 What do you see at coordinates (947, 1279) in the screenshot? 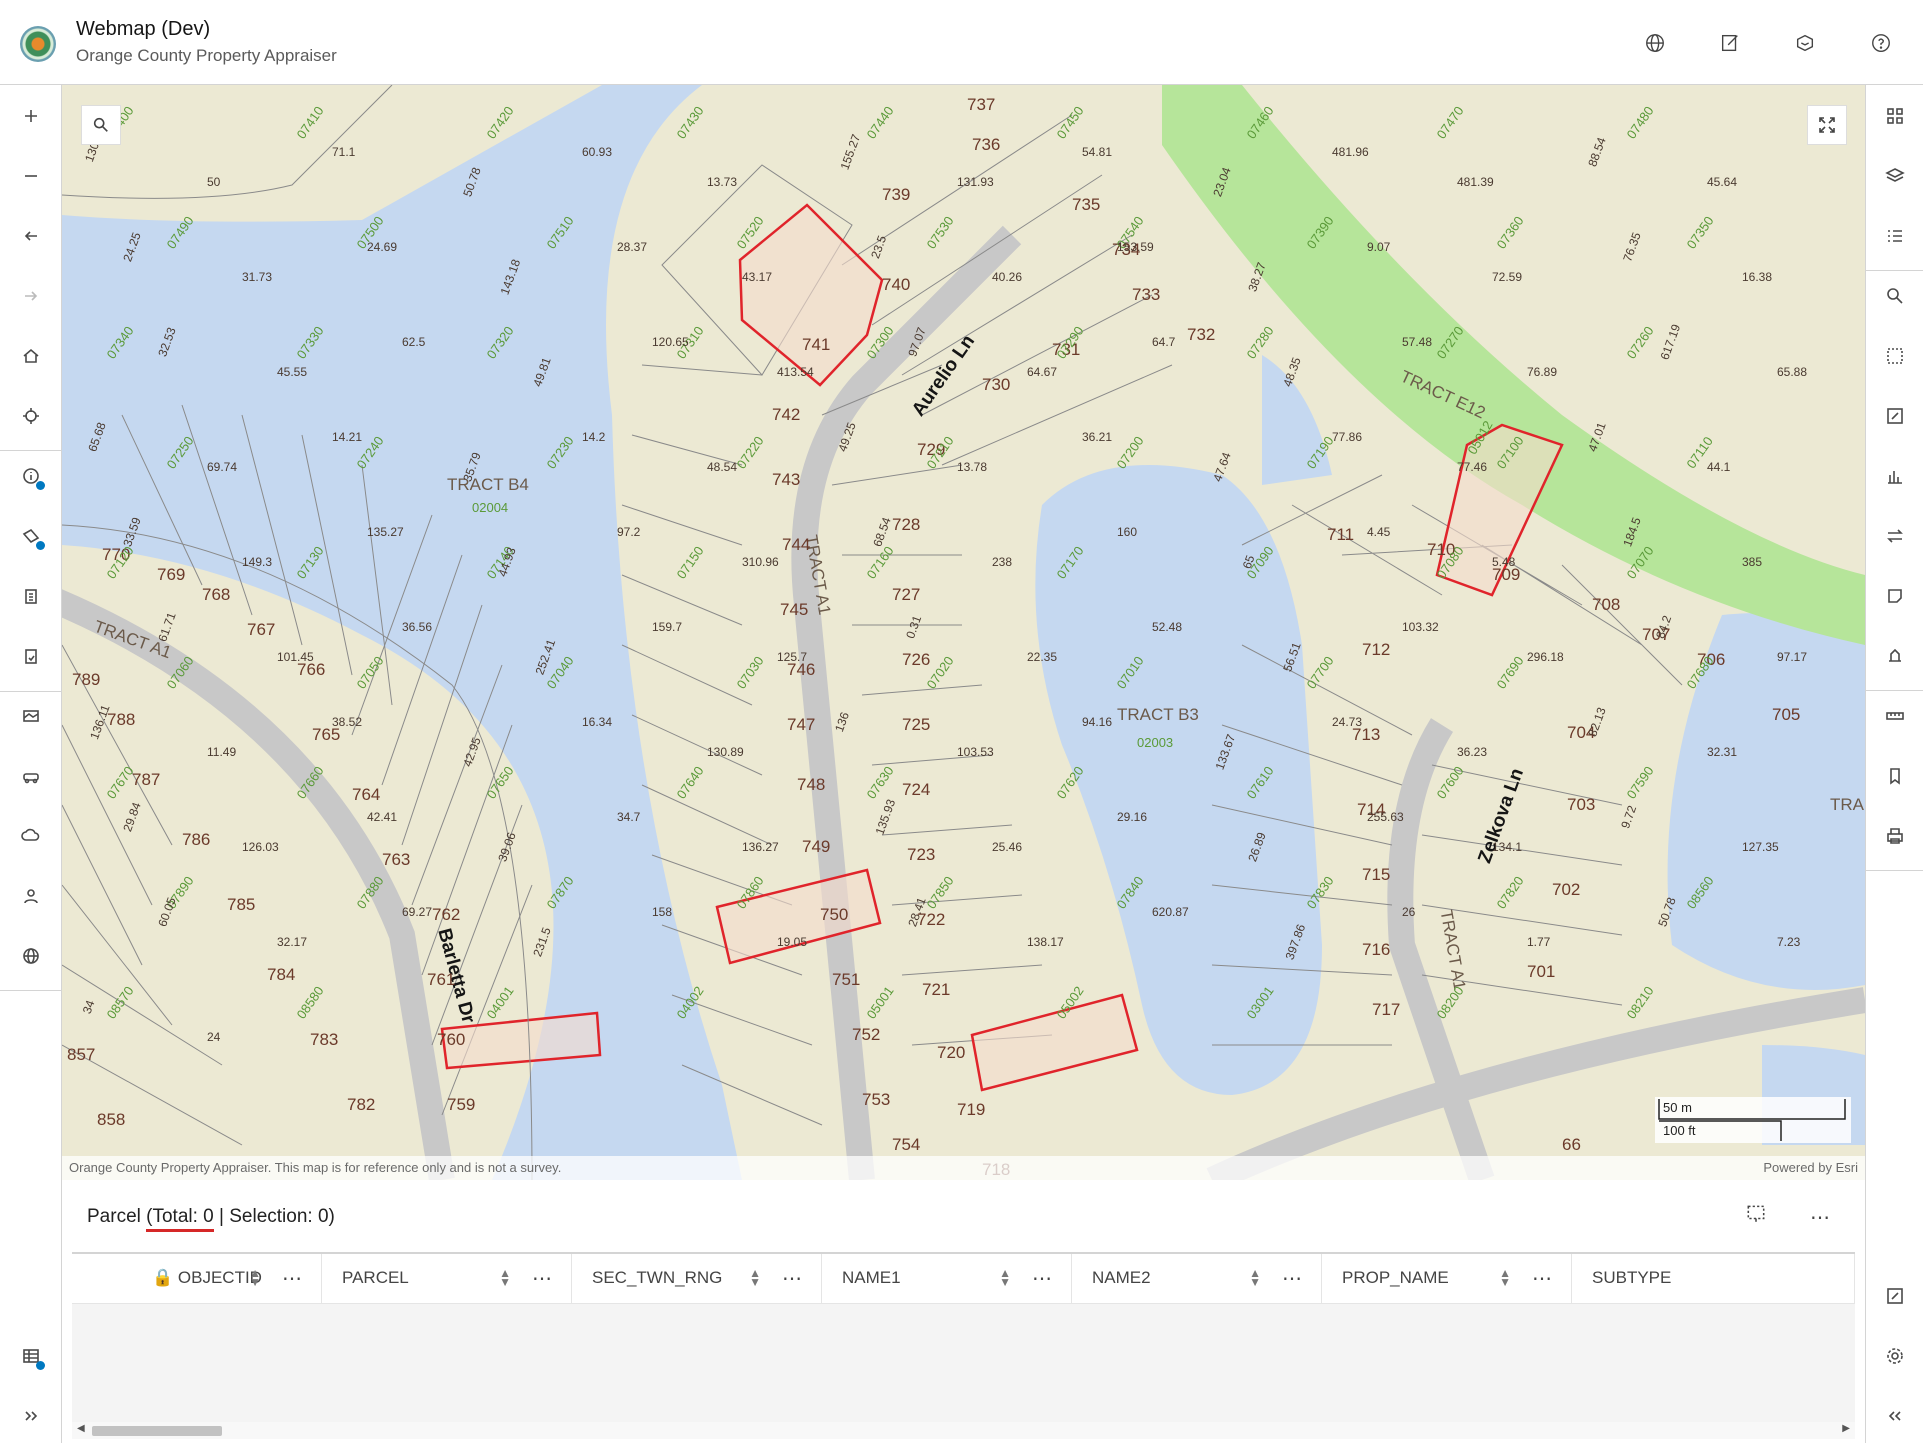
I see `column-header-name1: NAME1 ▲ ▼ ⋯` at bounding box center [947, 1279].